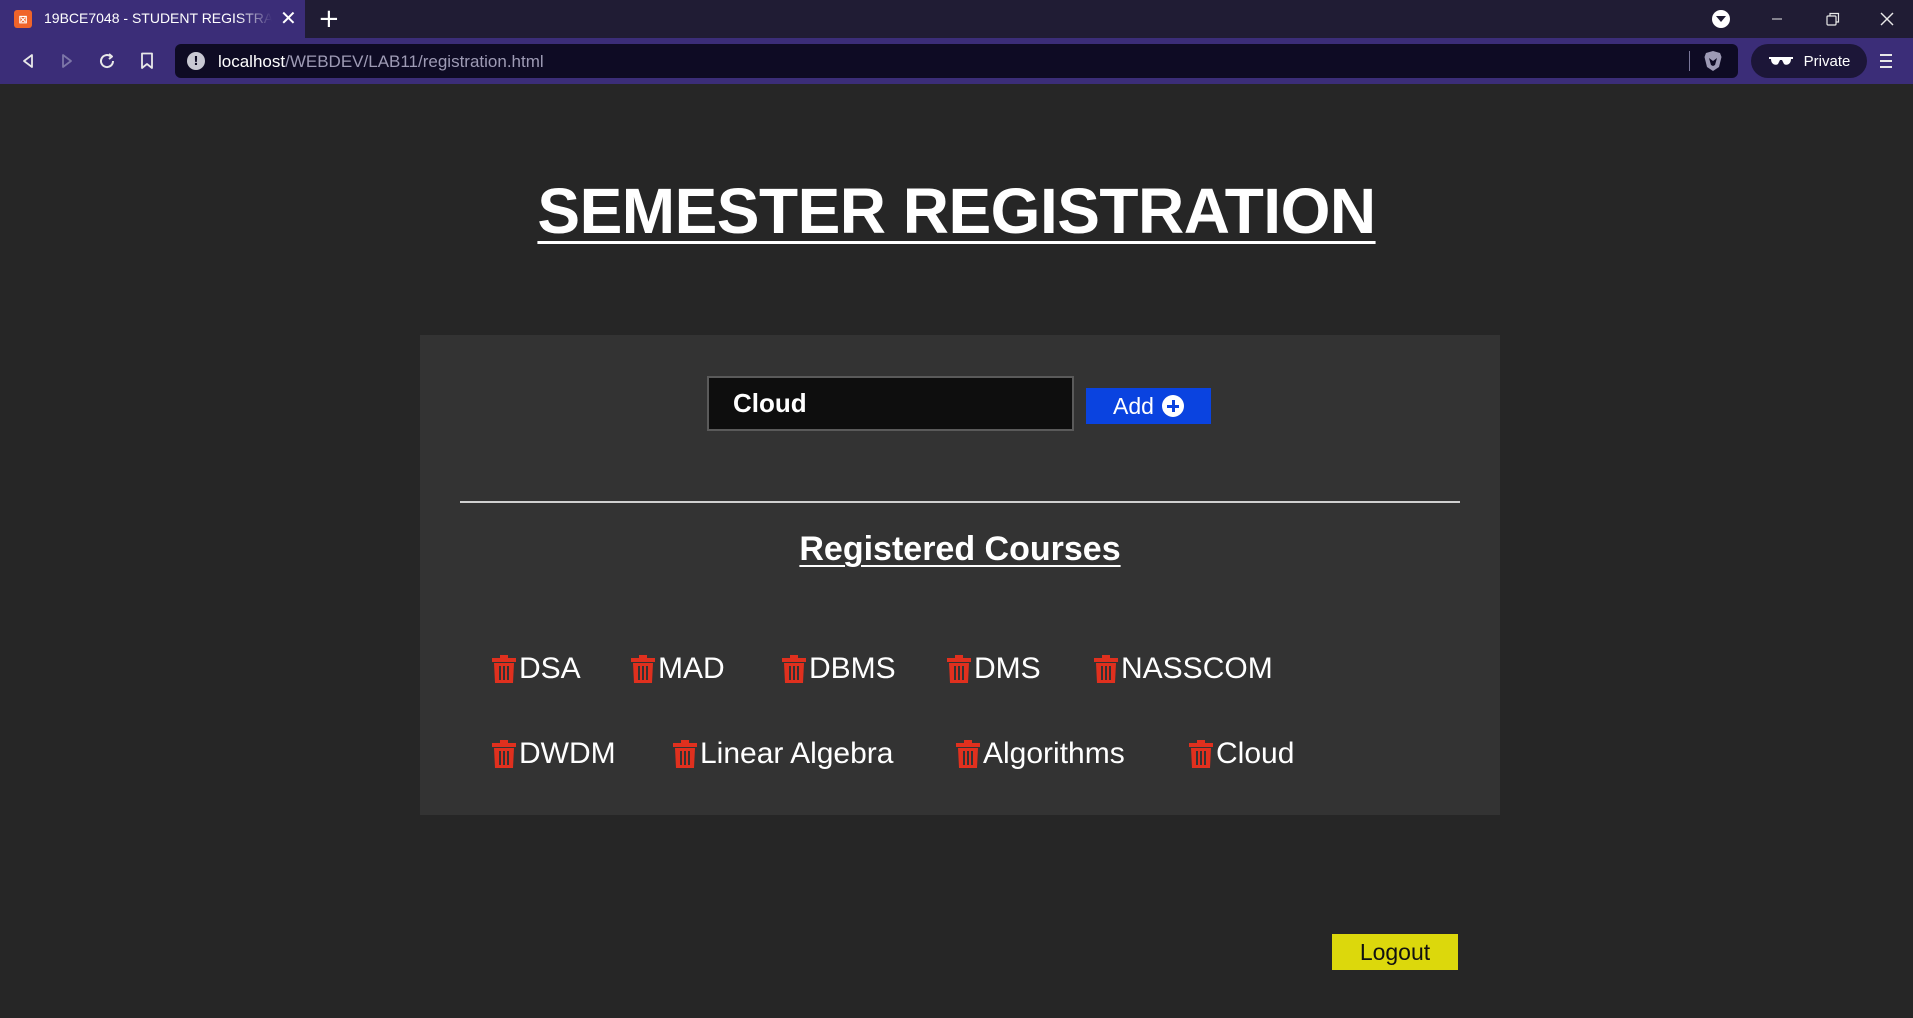  What do you see at coordinates (288, 18) in the screenshot?
I see `tab-close-icon: ✕` at bounding box center [288, 18].